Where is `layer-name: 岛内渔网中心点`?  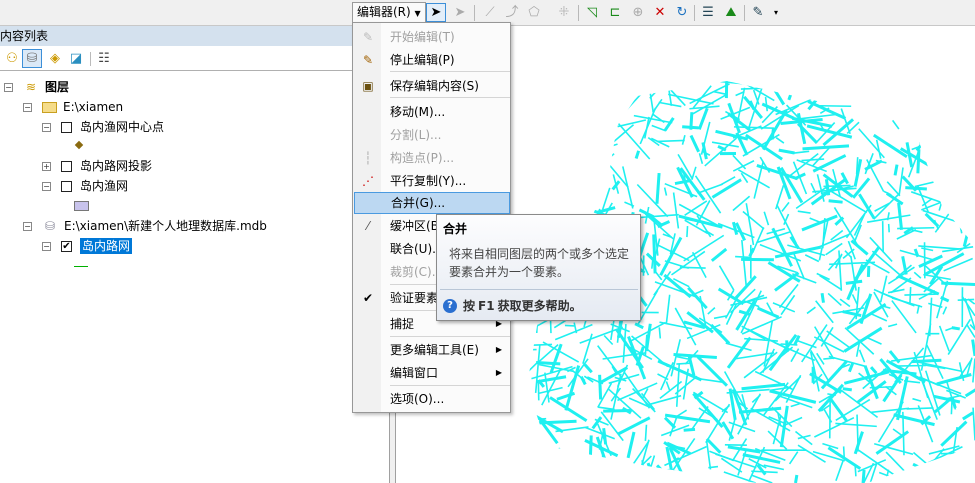
layer-name: 岛内渔网中心点 is located at coordinates (122, 127).